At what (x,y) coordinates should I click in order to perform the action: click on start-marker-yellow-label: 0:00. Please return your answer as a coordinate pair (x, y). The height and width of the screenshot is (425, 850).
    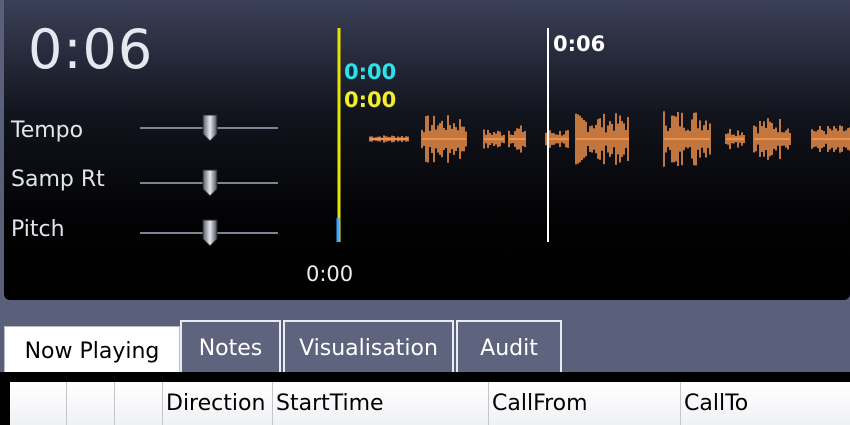
    Looking at the image, I should click on (370, 100).